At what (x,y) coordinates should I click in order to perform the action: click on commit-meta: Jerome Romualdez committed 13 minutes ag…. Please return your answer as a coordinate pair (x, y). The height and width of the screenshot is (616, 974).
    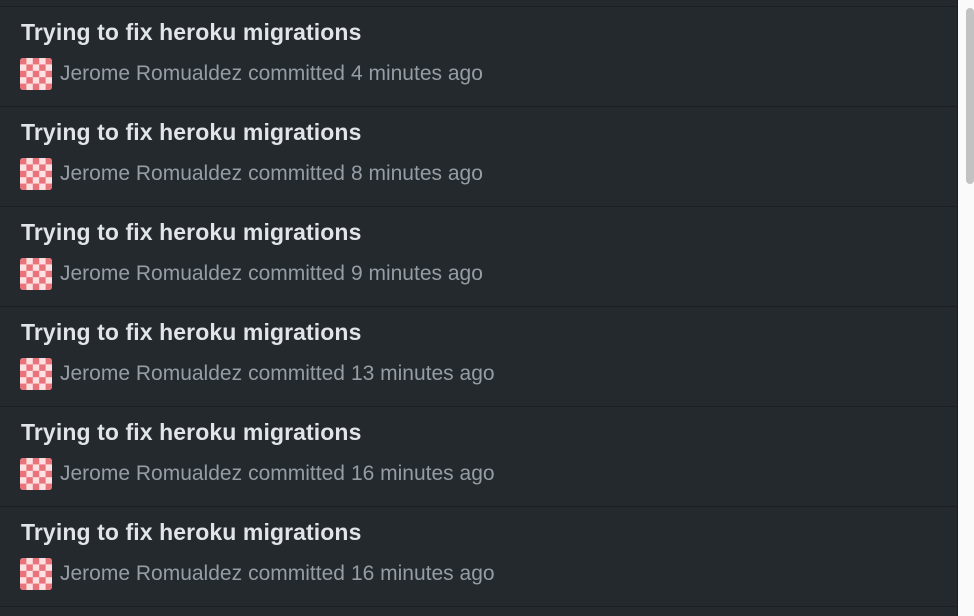
    Looking at the image, I should click on (257, 374).